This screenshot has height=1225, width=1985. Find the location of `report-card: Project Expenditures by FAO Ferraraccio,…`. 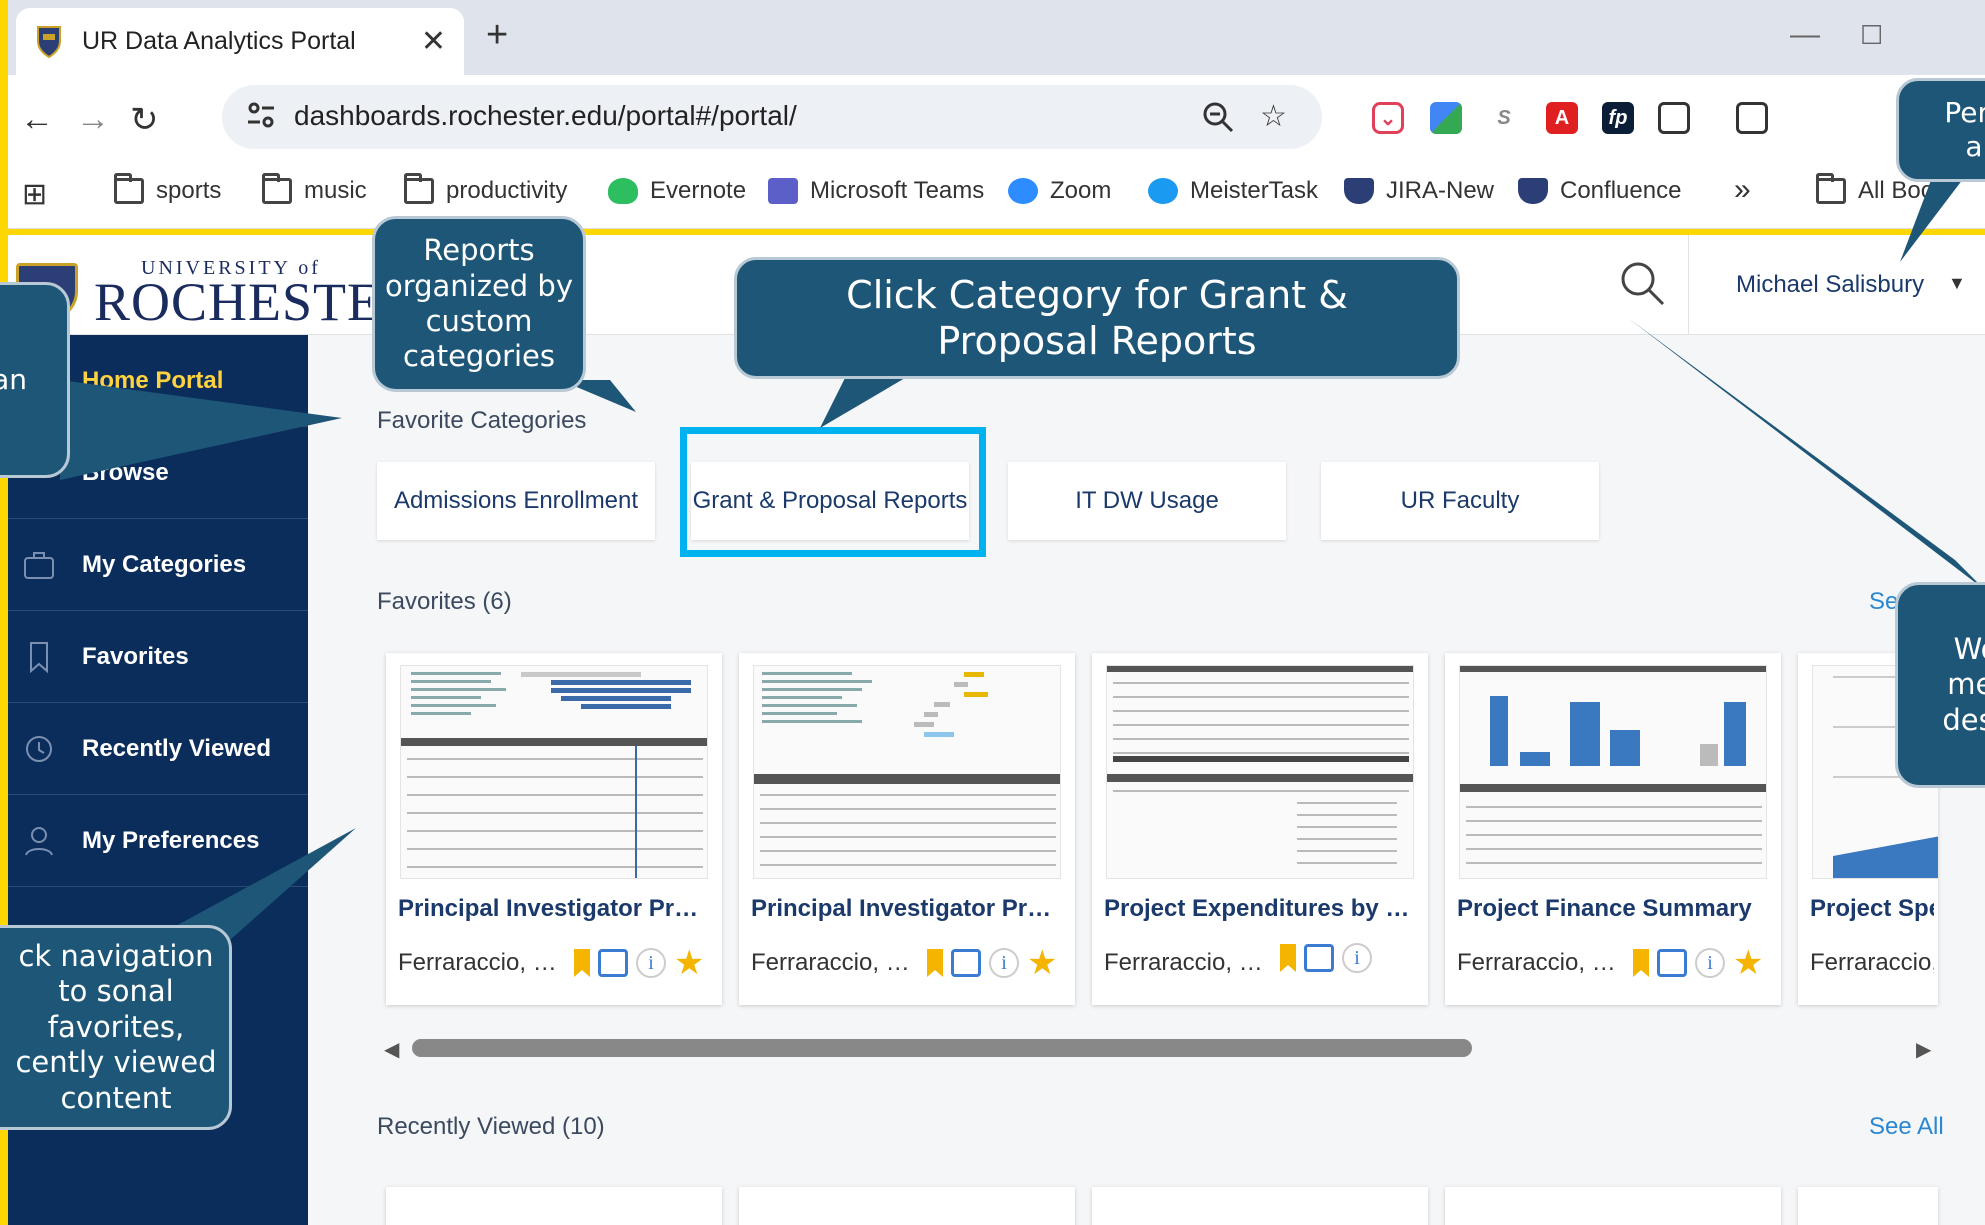

report-card: Project Expenditures by FAO Ferraraccio,… is located at coordinates (1260, 829).